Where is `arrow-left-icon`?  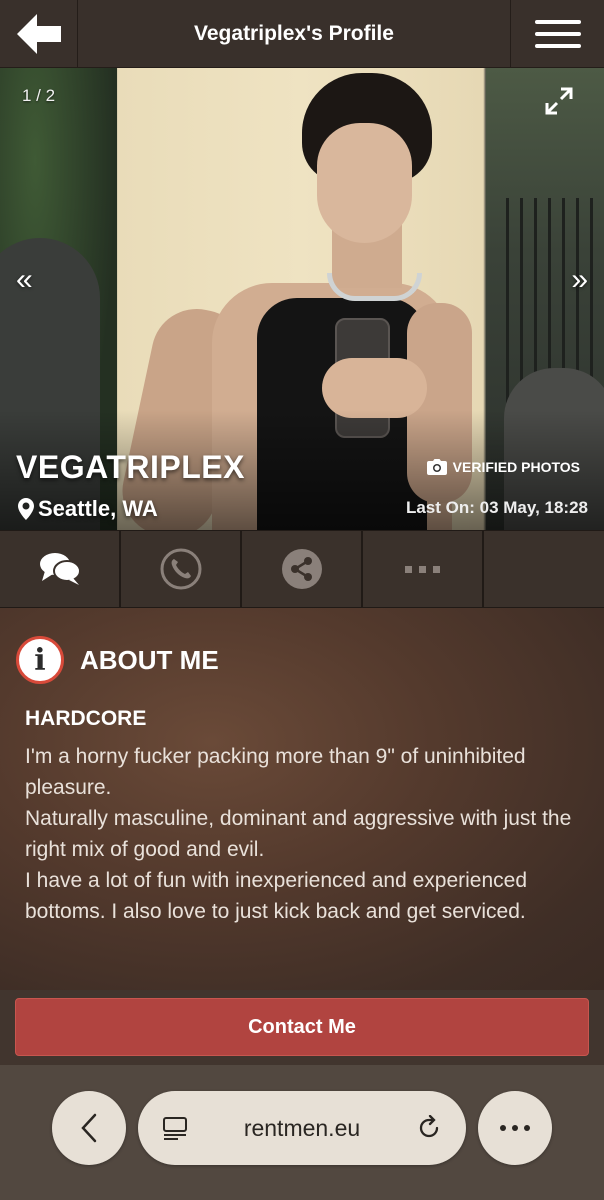 arrow-left-icon is located at coordinates (38, 34).